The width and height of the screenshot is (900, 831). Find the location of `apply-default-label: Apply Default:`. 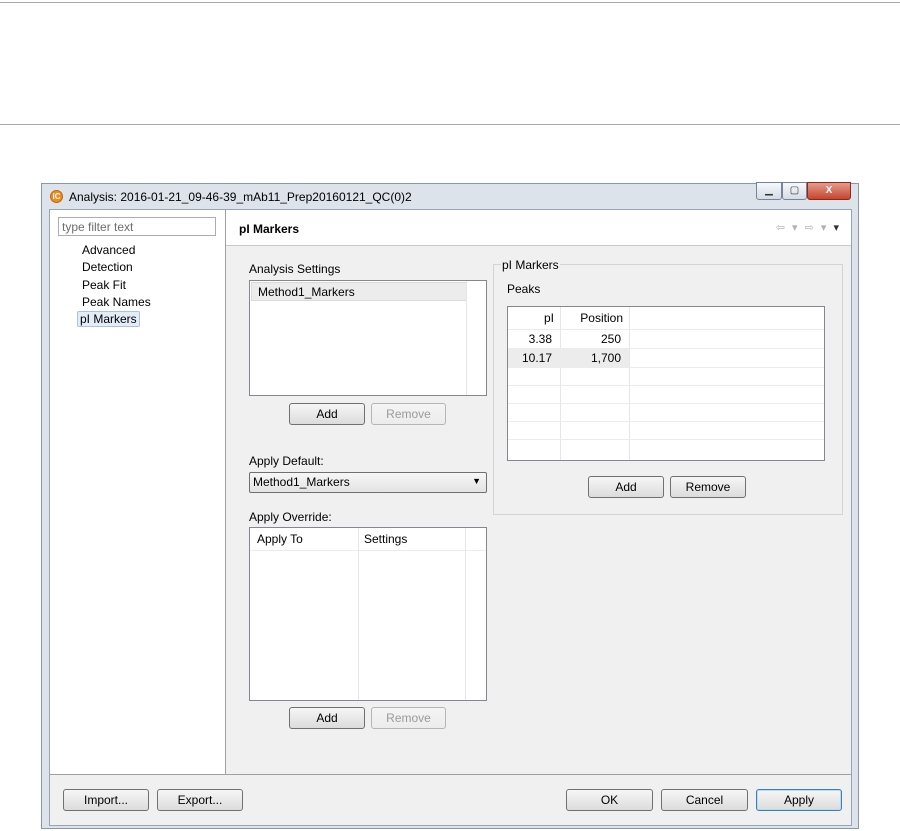

apply-default-label: Apply Default: is located at coordinates (286, 461).